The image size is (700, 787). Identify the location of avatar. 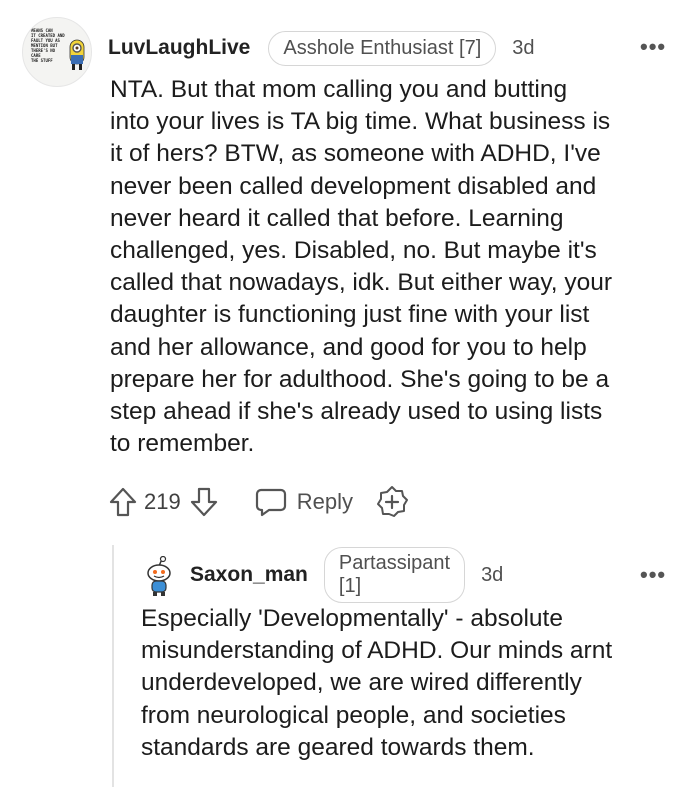
(159, 575).